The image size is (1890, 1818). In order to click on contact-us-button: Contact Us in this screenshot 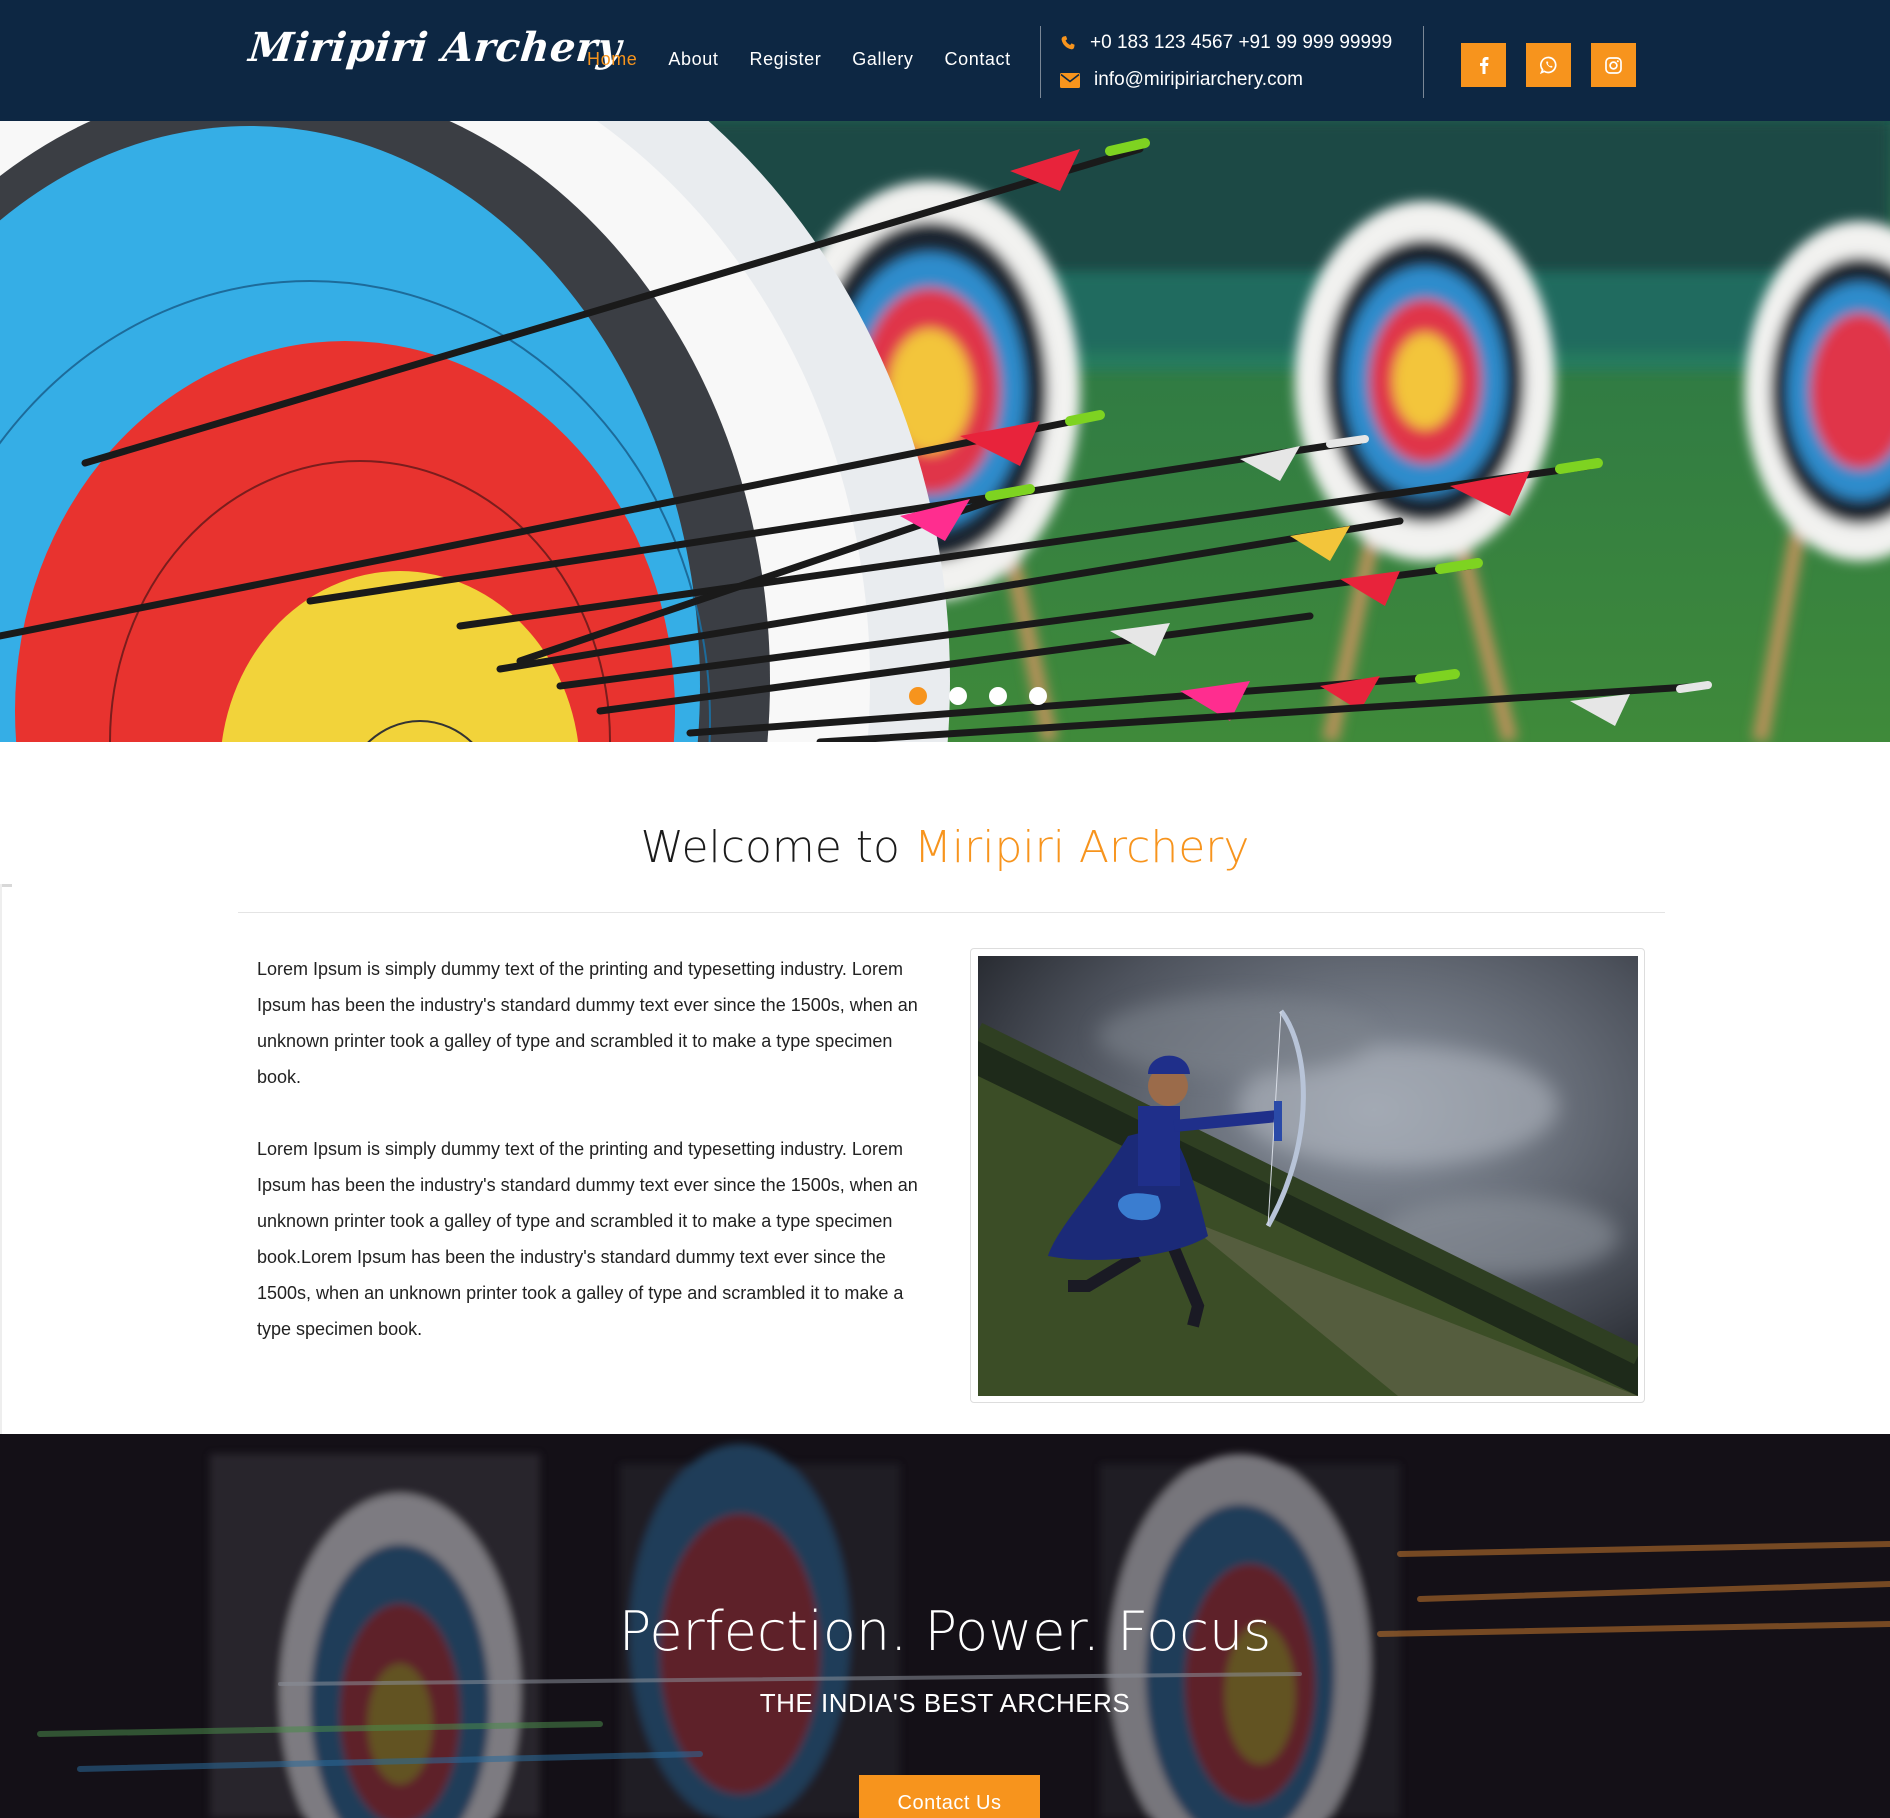, I will do `click(949, 1796)`.